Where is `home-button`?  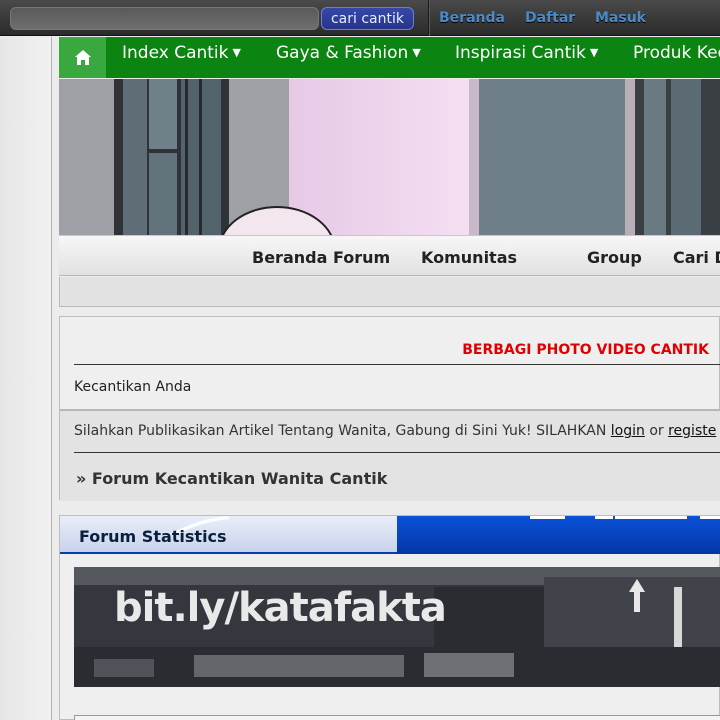 home-button is located at coordinates (82, 57).